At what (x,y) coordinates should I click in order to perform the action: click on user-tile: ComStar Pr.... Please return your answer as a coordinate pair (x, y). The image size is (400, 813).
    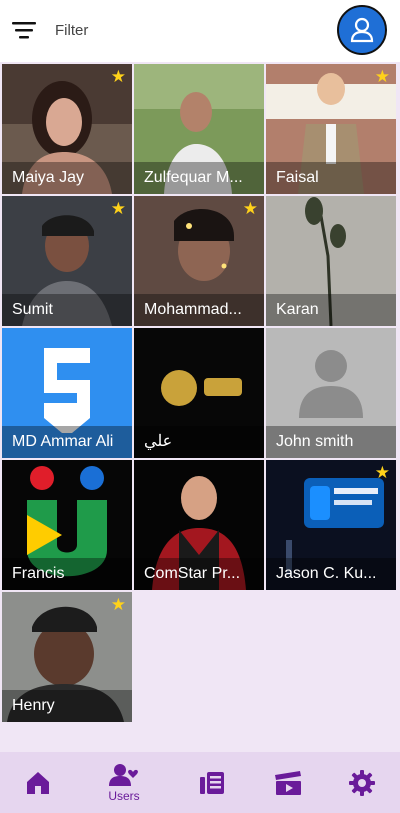
    Looking at the image, I should click on (199, 525).